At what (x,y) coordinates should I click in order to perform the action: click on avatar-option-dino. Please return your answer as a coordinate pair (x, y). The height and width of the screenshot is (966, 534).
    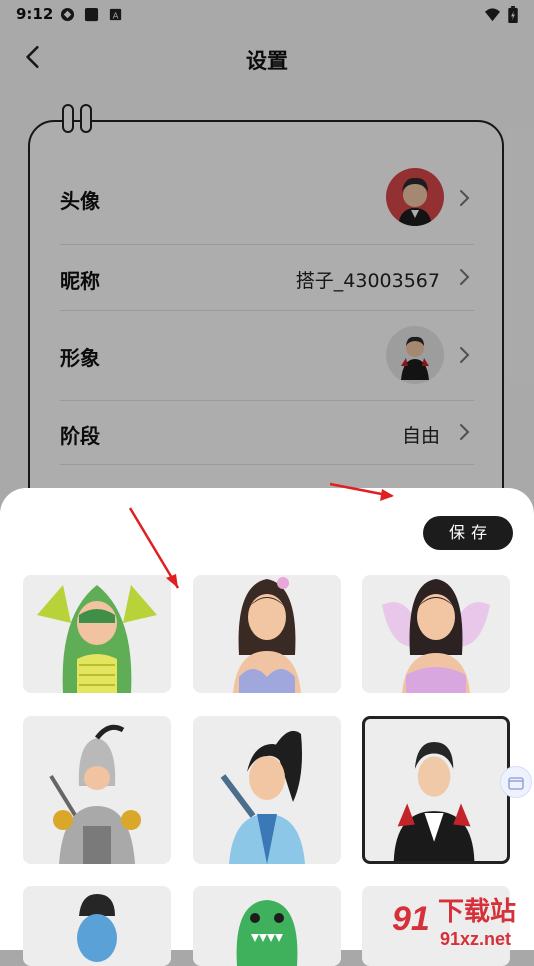
    Looking at the image, I should click on (267, 926).